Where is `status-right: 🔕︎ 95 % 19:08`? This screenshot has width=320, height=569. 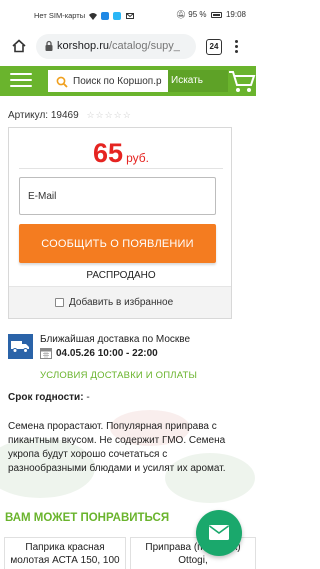
status-right: 🔕︎ 95 % 19:08 is located at coordinates (211, 14).